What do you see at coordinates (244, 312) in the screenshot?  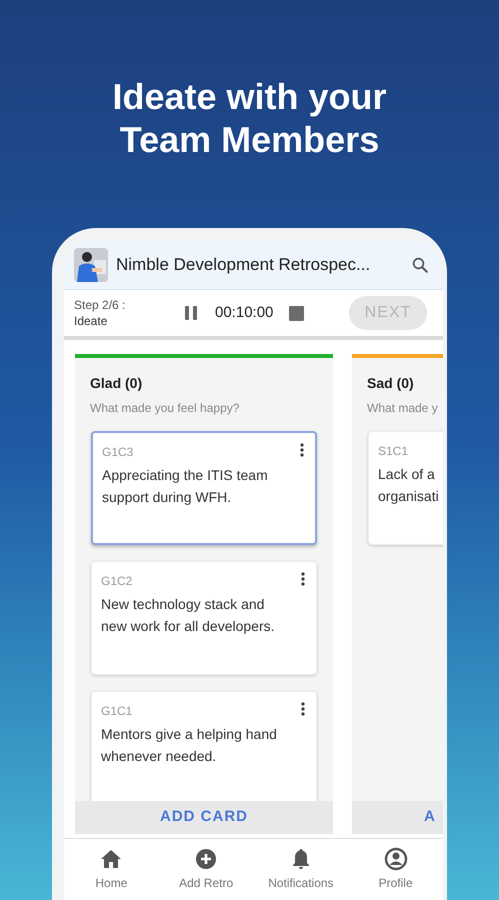 I see `timer: 00:10:00` at bounding box center [244, 312].